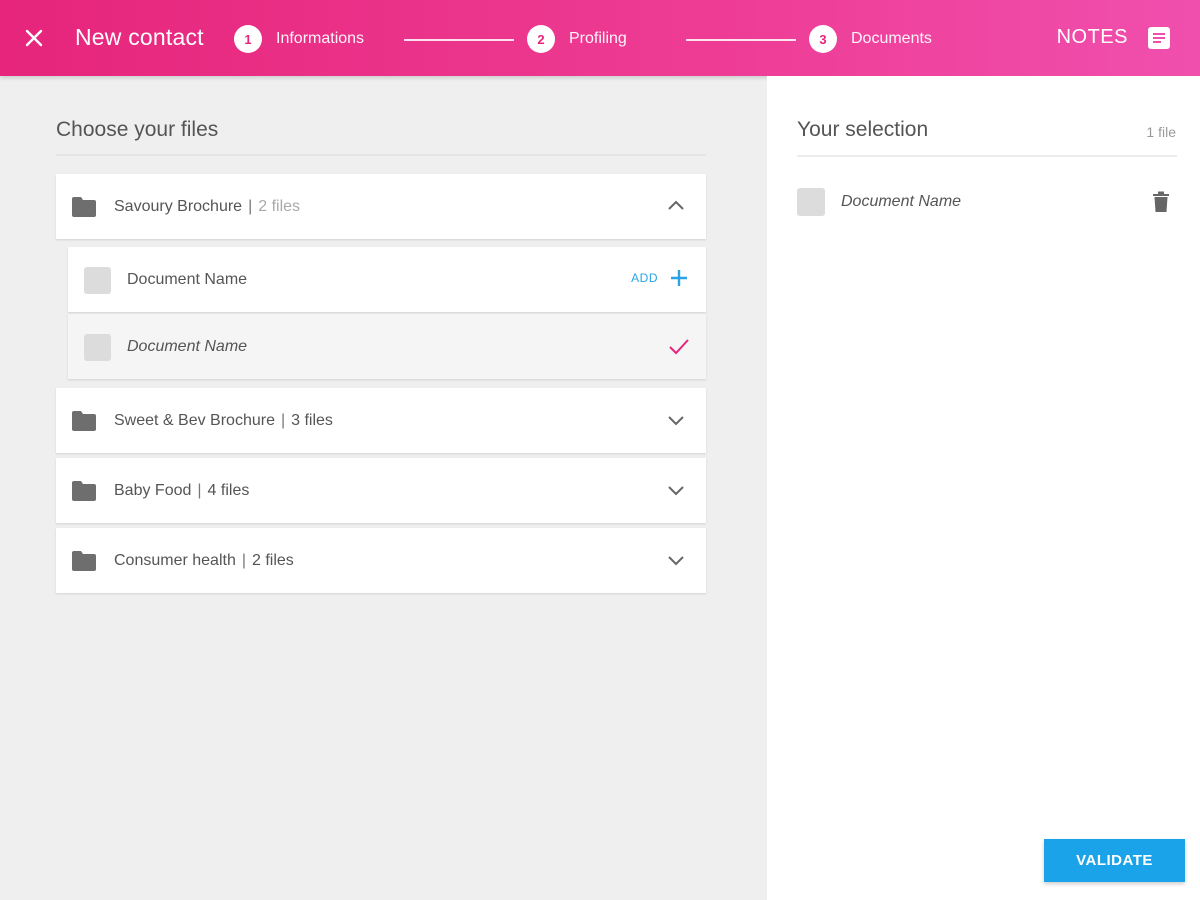  What do you see at coordinates (676, 205) in the screenshot?
I see `chevron-up-icon` at bounding box center [676, 205].